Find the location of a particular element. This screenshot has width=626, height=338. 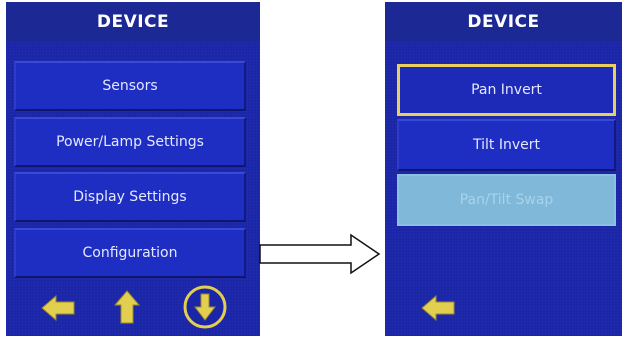

sensors-button-label: Sensors is located at coordinates (130, 86).